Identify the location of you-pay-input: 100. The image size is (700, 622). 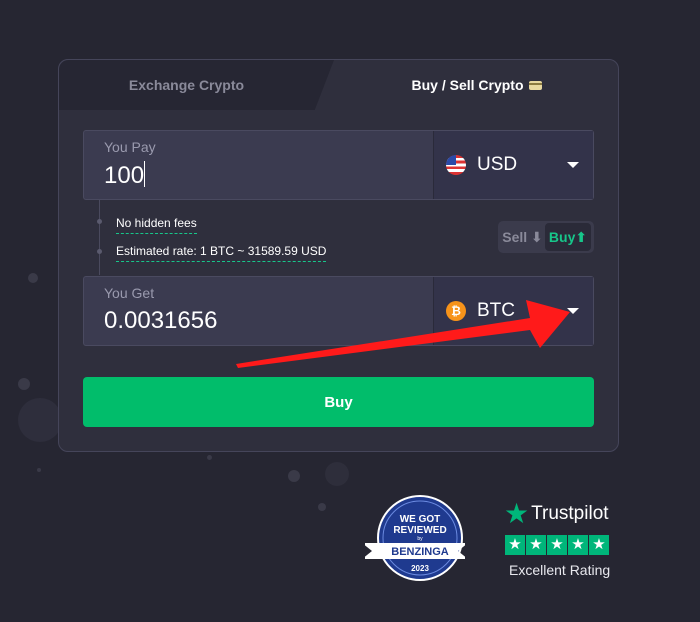
(125, 175).